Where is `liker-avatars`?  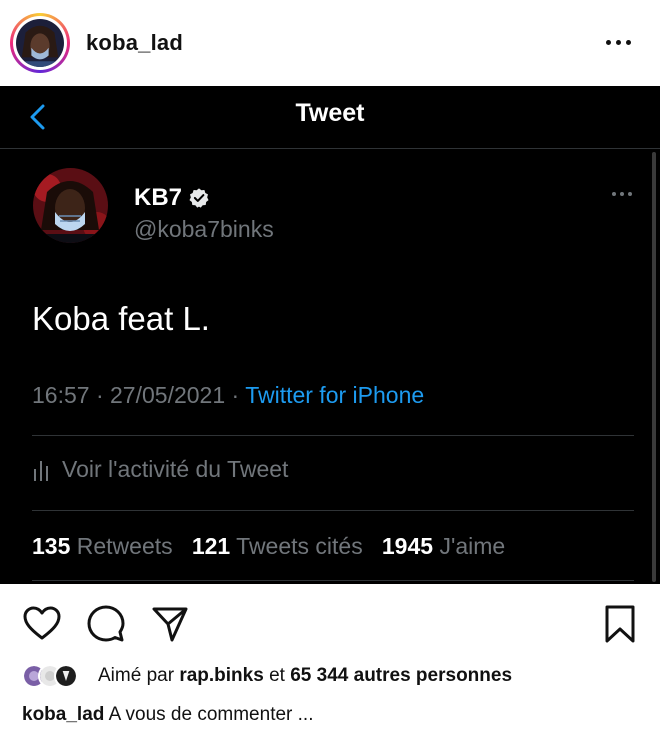
liker-avatars is located at coordinates (60, 676).